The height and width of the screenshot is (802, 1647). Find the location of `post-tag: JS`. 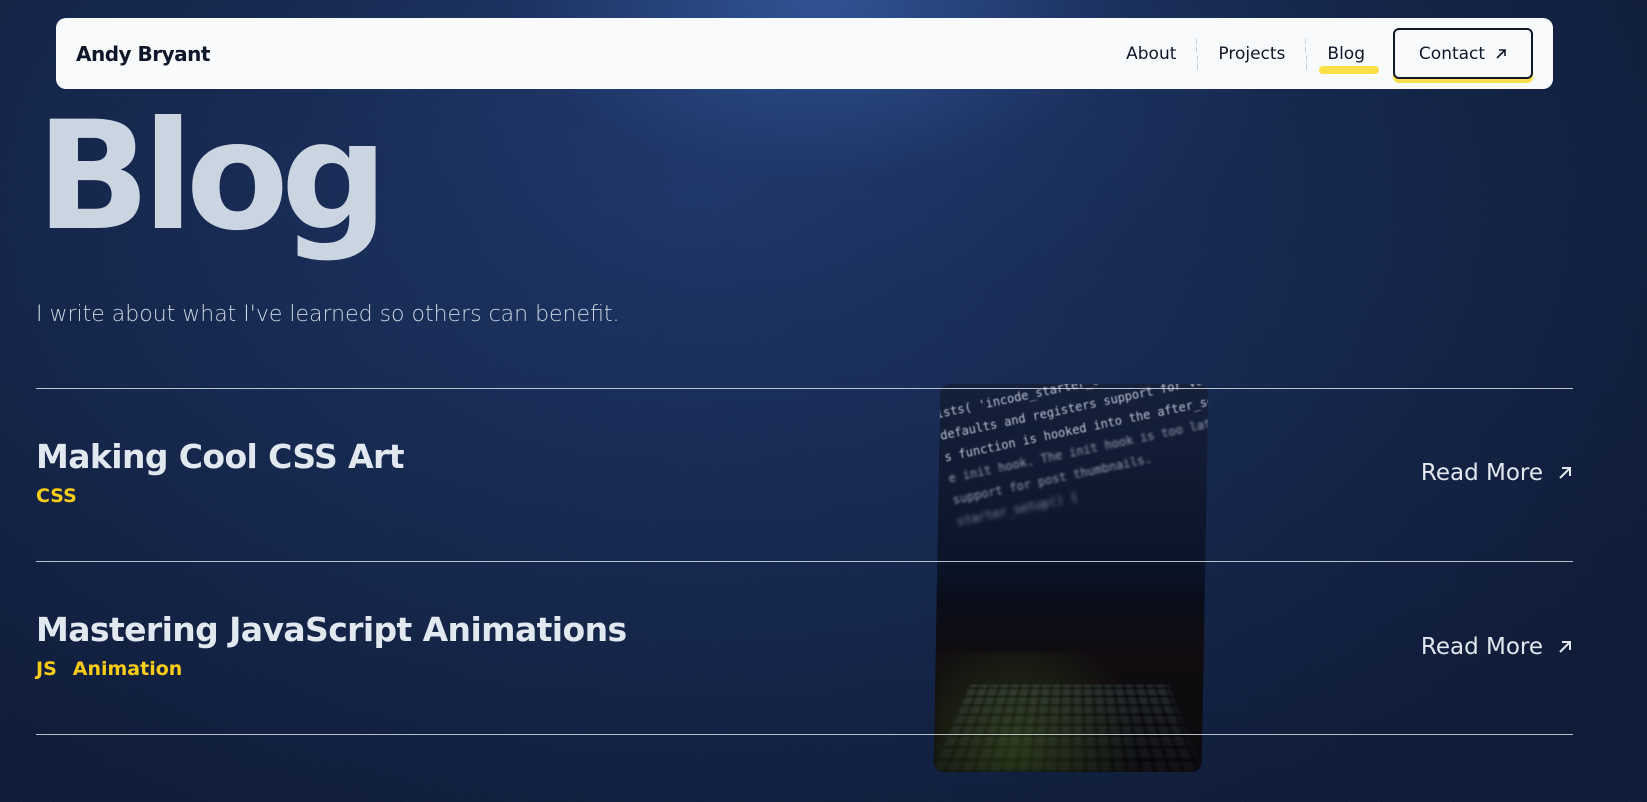

post-tag: JS is located at coordinates (46, 669).